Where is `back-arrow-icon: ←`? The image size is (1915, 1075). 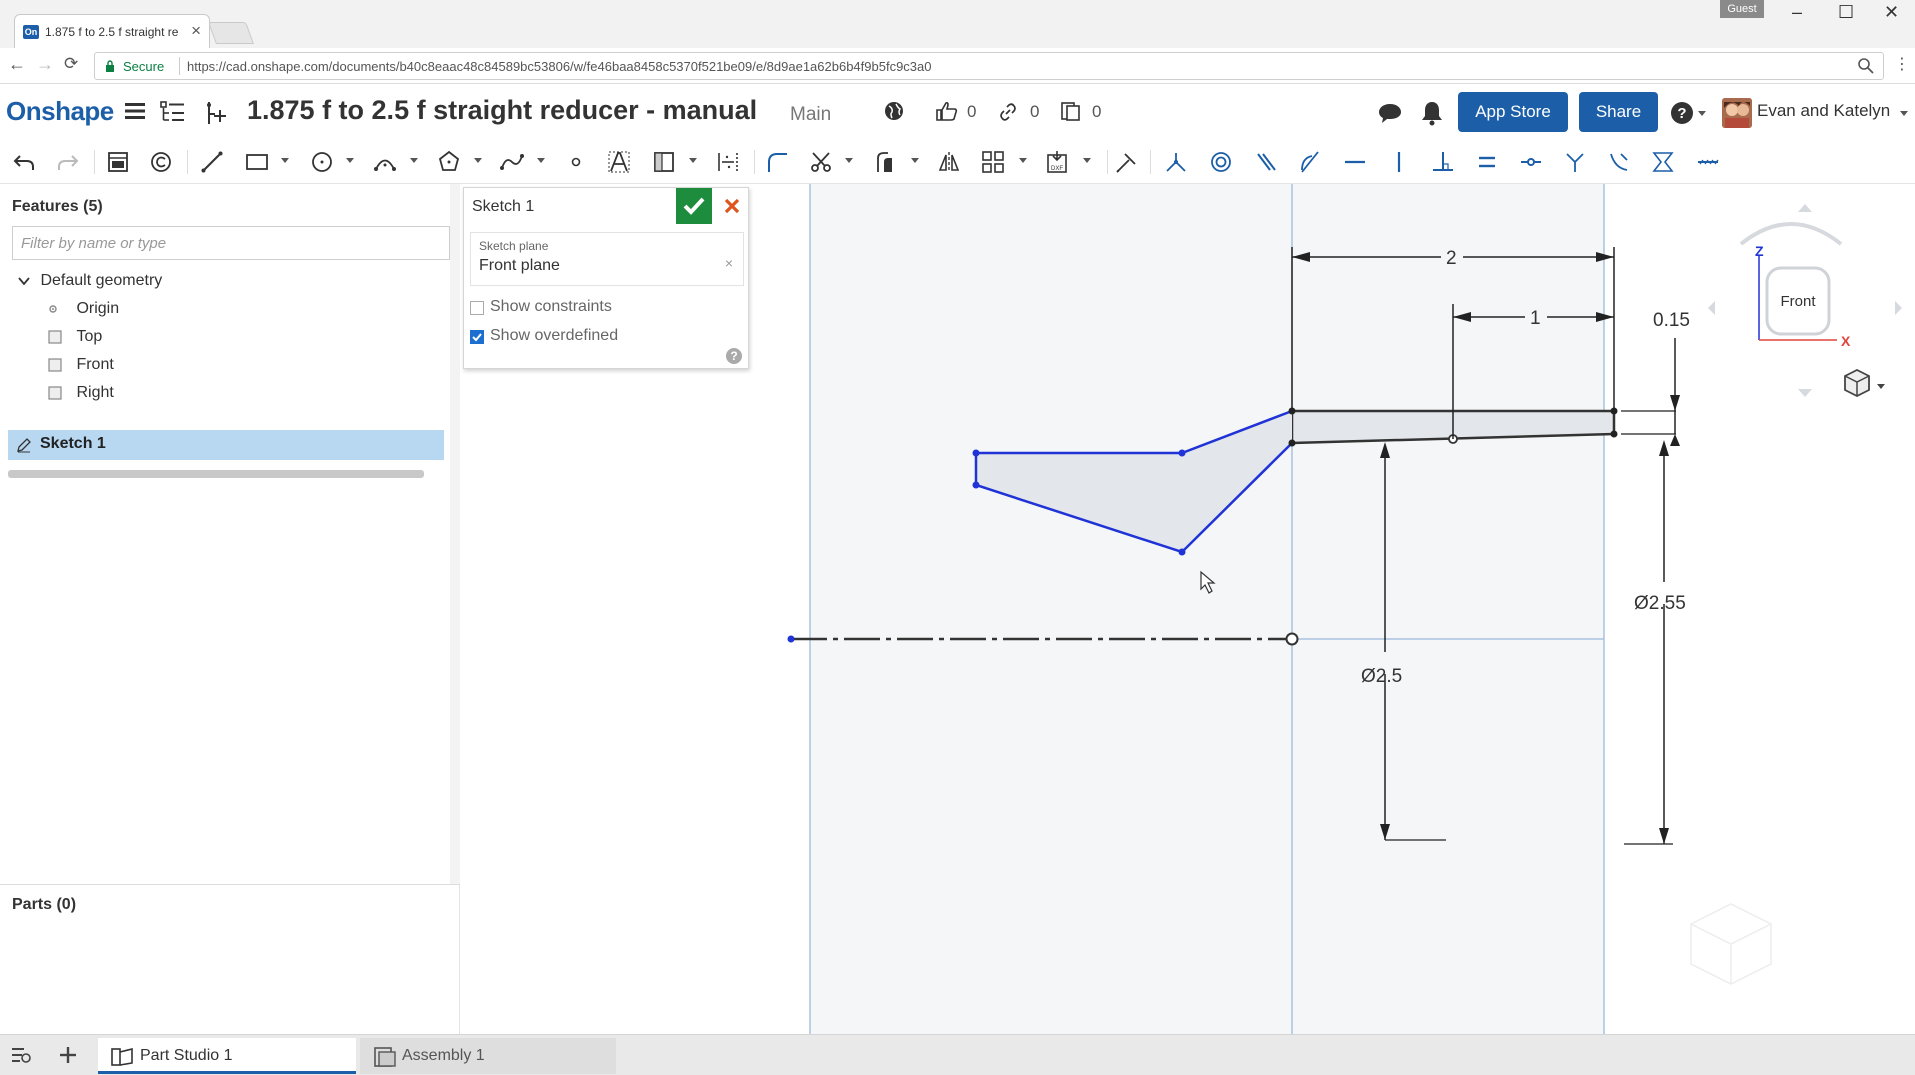
back-arrow-icon: ← is located at coordinates (17, 64).